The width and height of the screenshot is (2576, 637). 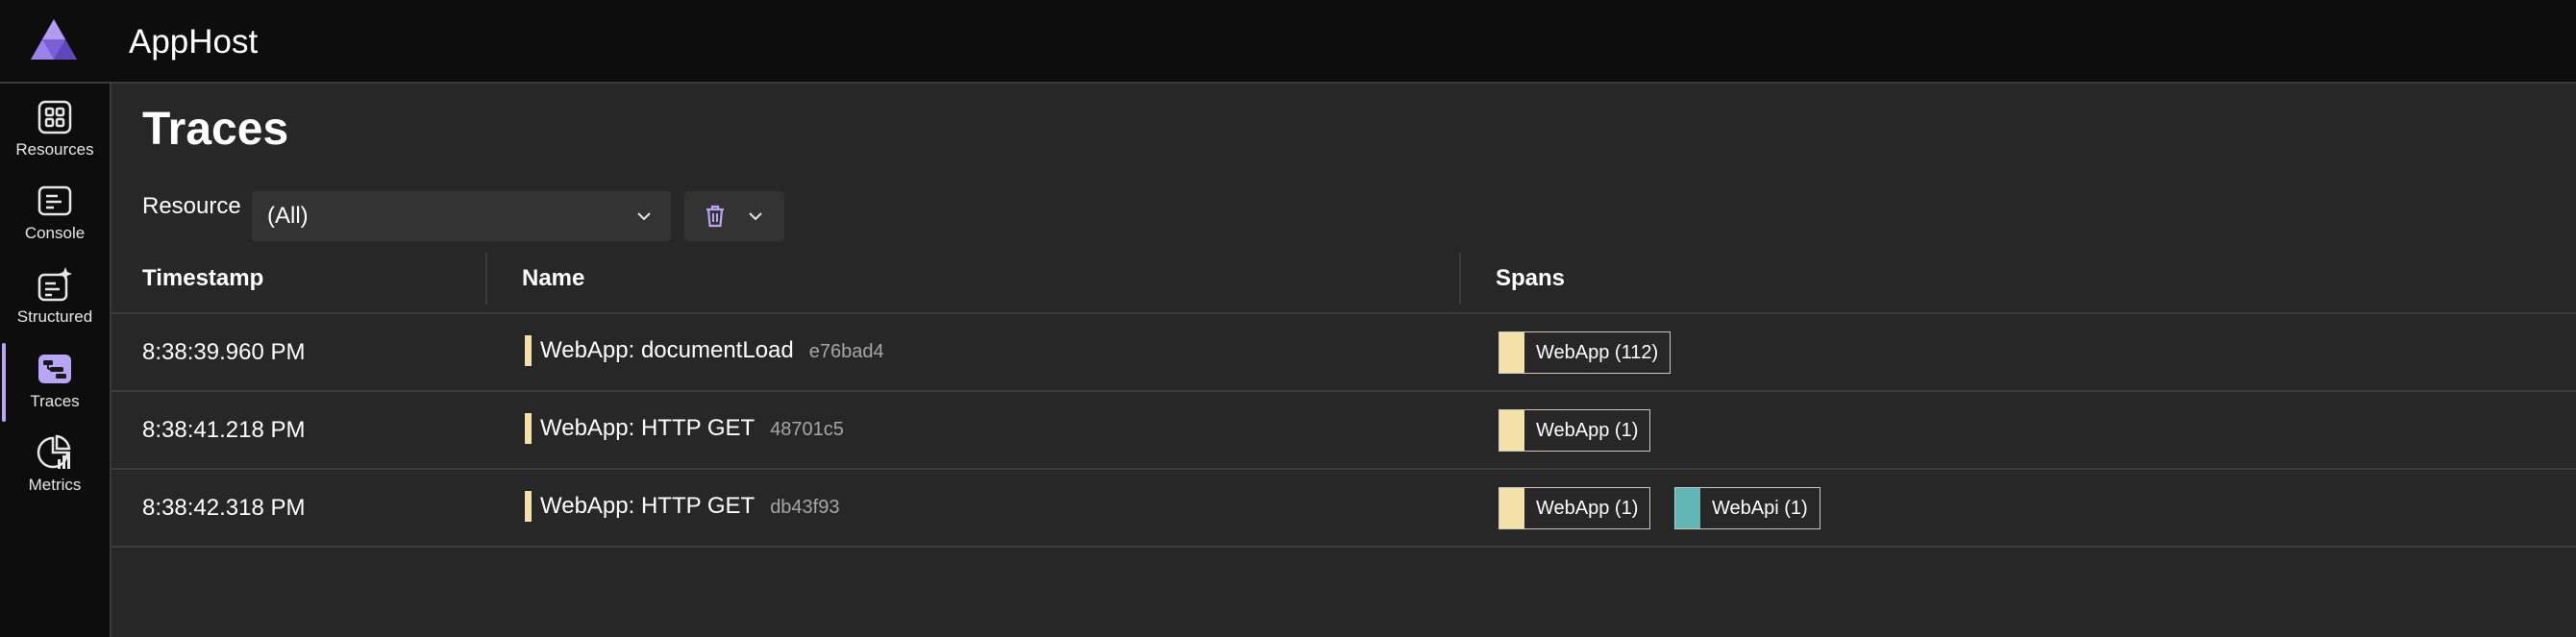 What do you see at coordinates (192, 206) in the screenshot?
I see `resource-filter-label: Resource` at bounding box center [192, 206].